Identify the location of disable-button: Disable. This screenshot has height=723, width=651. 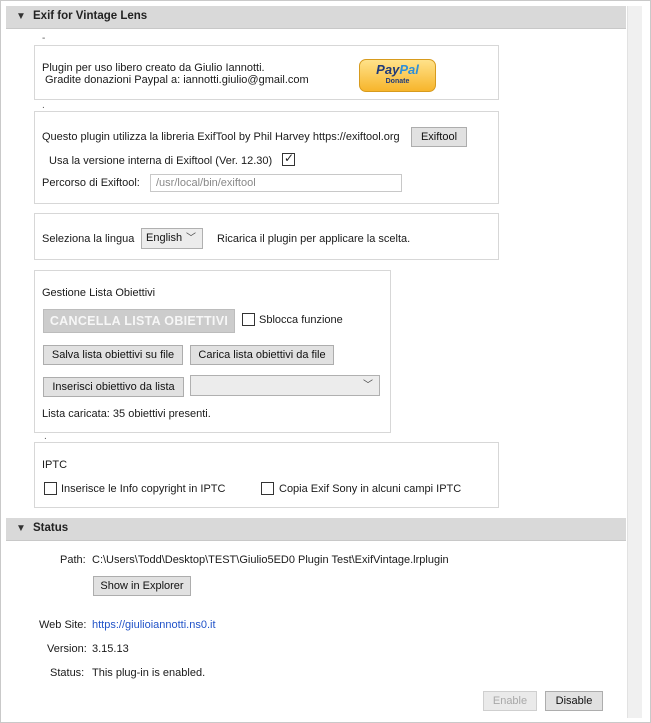
(574, 701).